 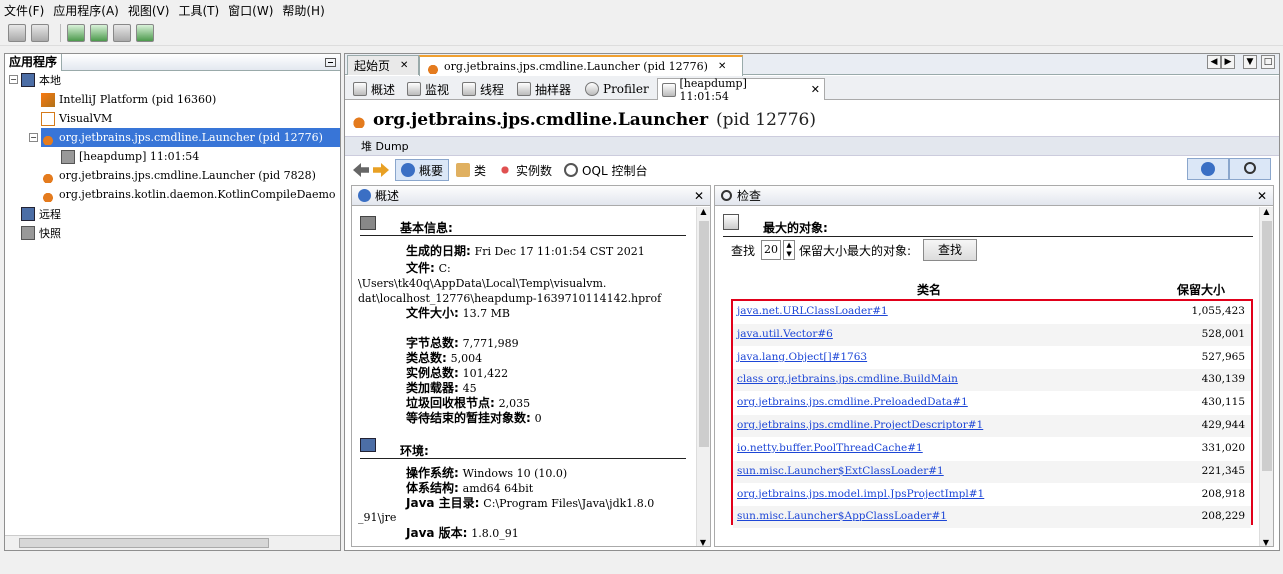 What do you see at coordinates (368, 445) in the screenshot?
I see `environment-icon` at bounding box center [368, 445].